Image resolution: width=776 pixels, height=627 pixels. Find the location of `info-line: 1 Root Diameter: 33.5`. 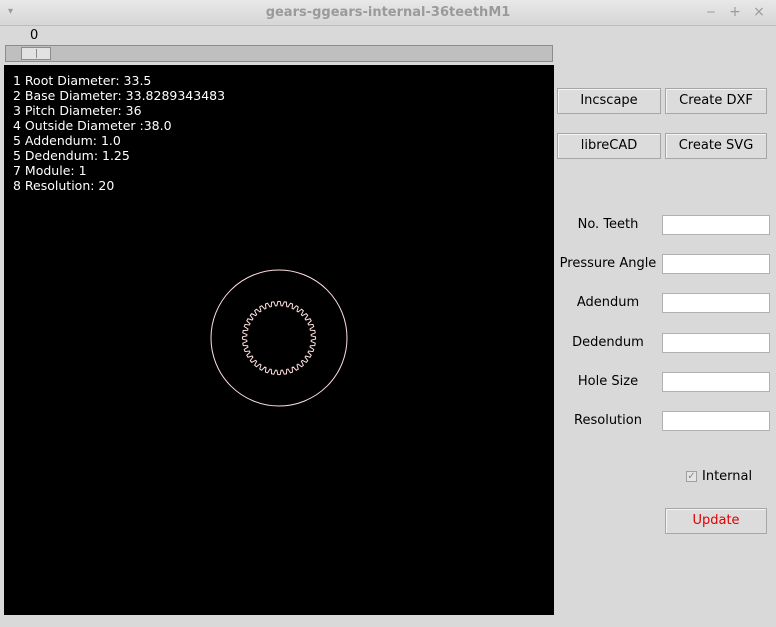

info-line: 1 Root Diameter: 33.5 is located at coordinates (82, 80).